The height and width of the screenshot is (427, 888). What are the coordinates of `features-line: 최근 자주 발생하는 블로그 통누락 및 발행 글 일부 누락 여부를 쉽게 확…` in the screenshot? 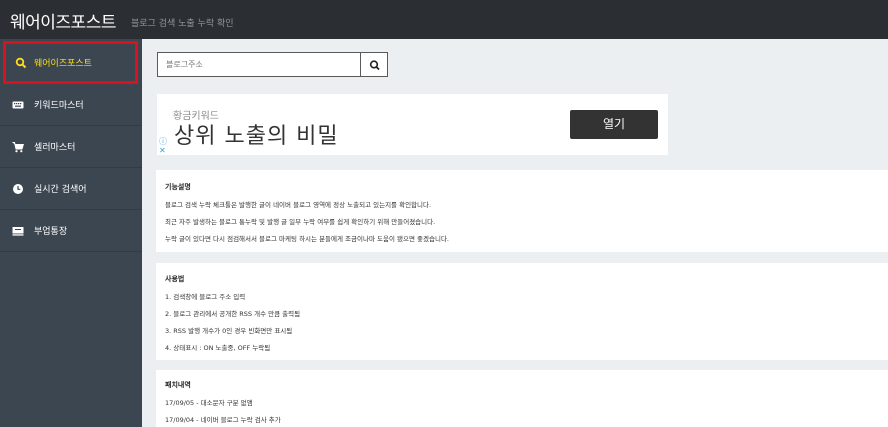 It's located at (300, 222).